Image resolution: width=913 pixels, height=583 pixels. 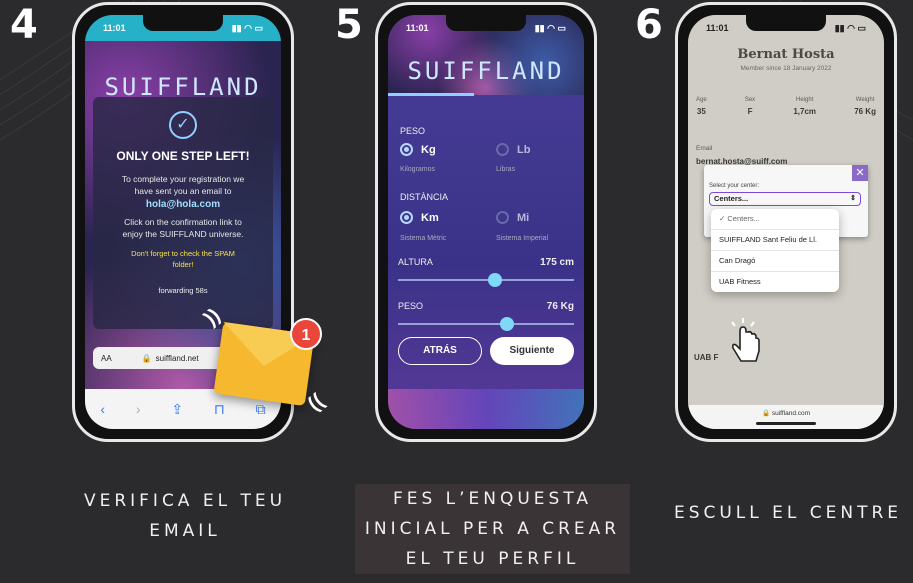 What do you see at coordinates (177, 358) in the screenshot?
I see `url-text: suiffland.net` at bounding box center [177, 358].